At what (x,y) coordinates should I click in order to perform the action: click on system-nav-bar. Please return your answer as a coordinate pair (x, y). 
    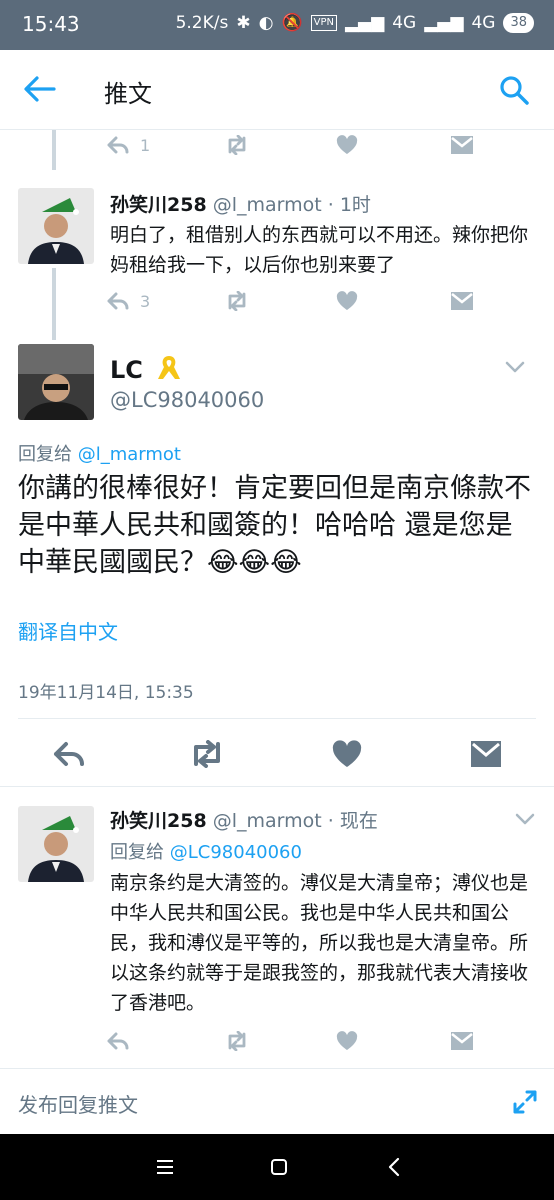
    Looking at the image, I should click on (277, 1167).